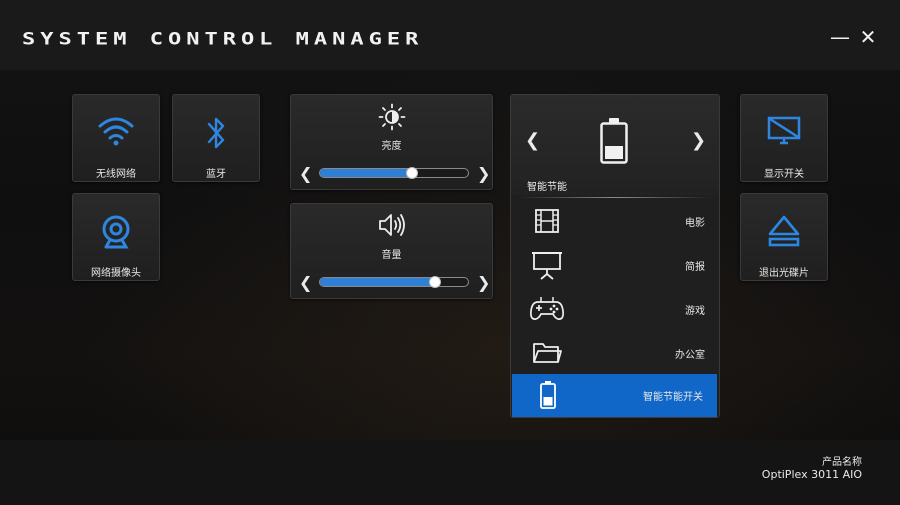 The height and width of the screenshot is (505, 900). I want to click on webcam-tile: 网络摄像头, so click(116, 237).